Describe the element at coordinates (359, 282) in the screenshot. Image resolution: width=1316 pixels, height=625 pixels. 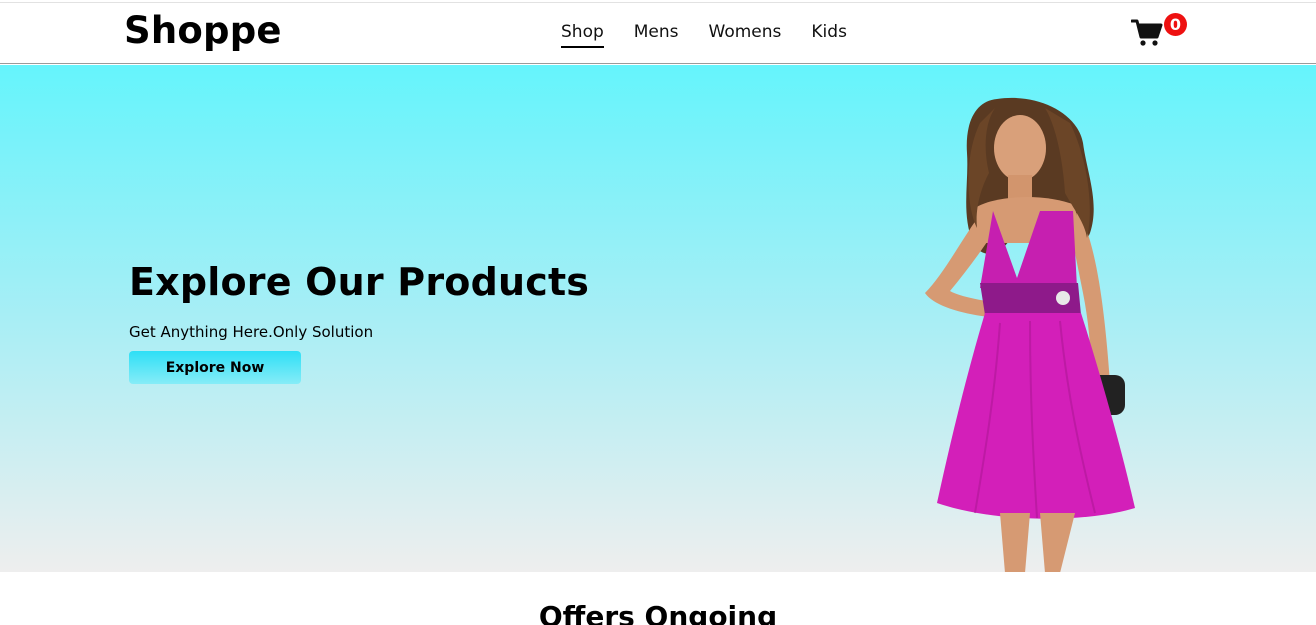
I see `hero-title: Explore Our Products` at that location.